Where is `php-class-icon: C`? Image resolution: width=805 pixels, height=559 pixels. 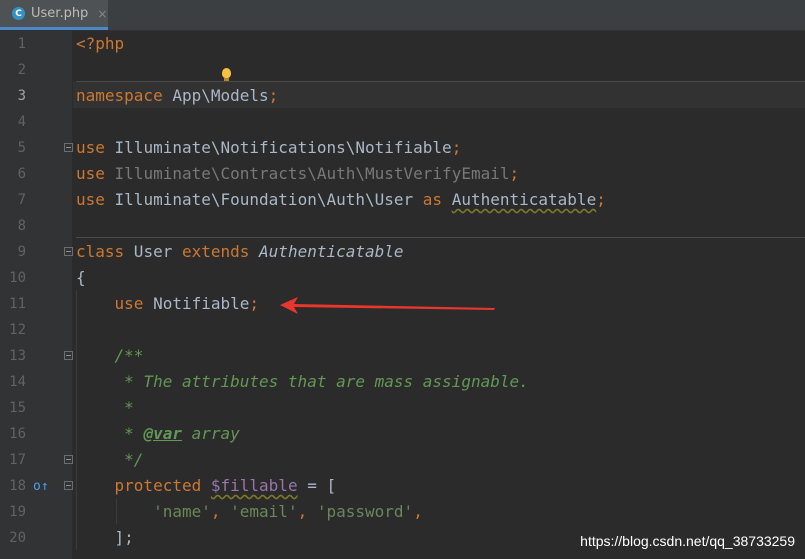
php-class-icon: C is located at coordinates (18, 13).